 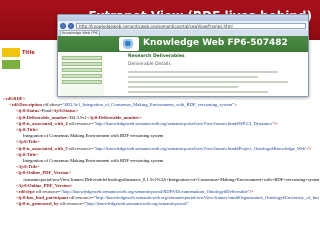 I want to click on site-logo-icon, so click(x=129, y=44).